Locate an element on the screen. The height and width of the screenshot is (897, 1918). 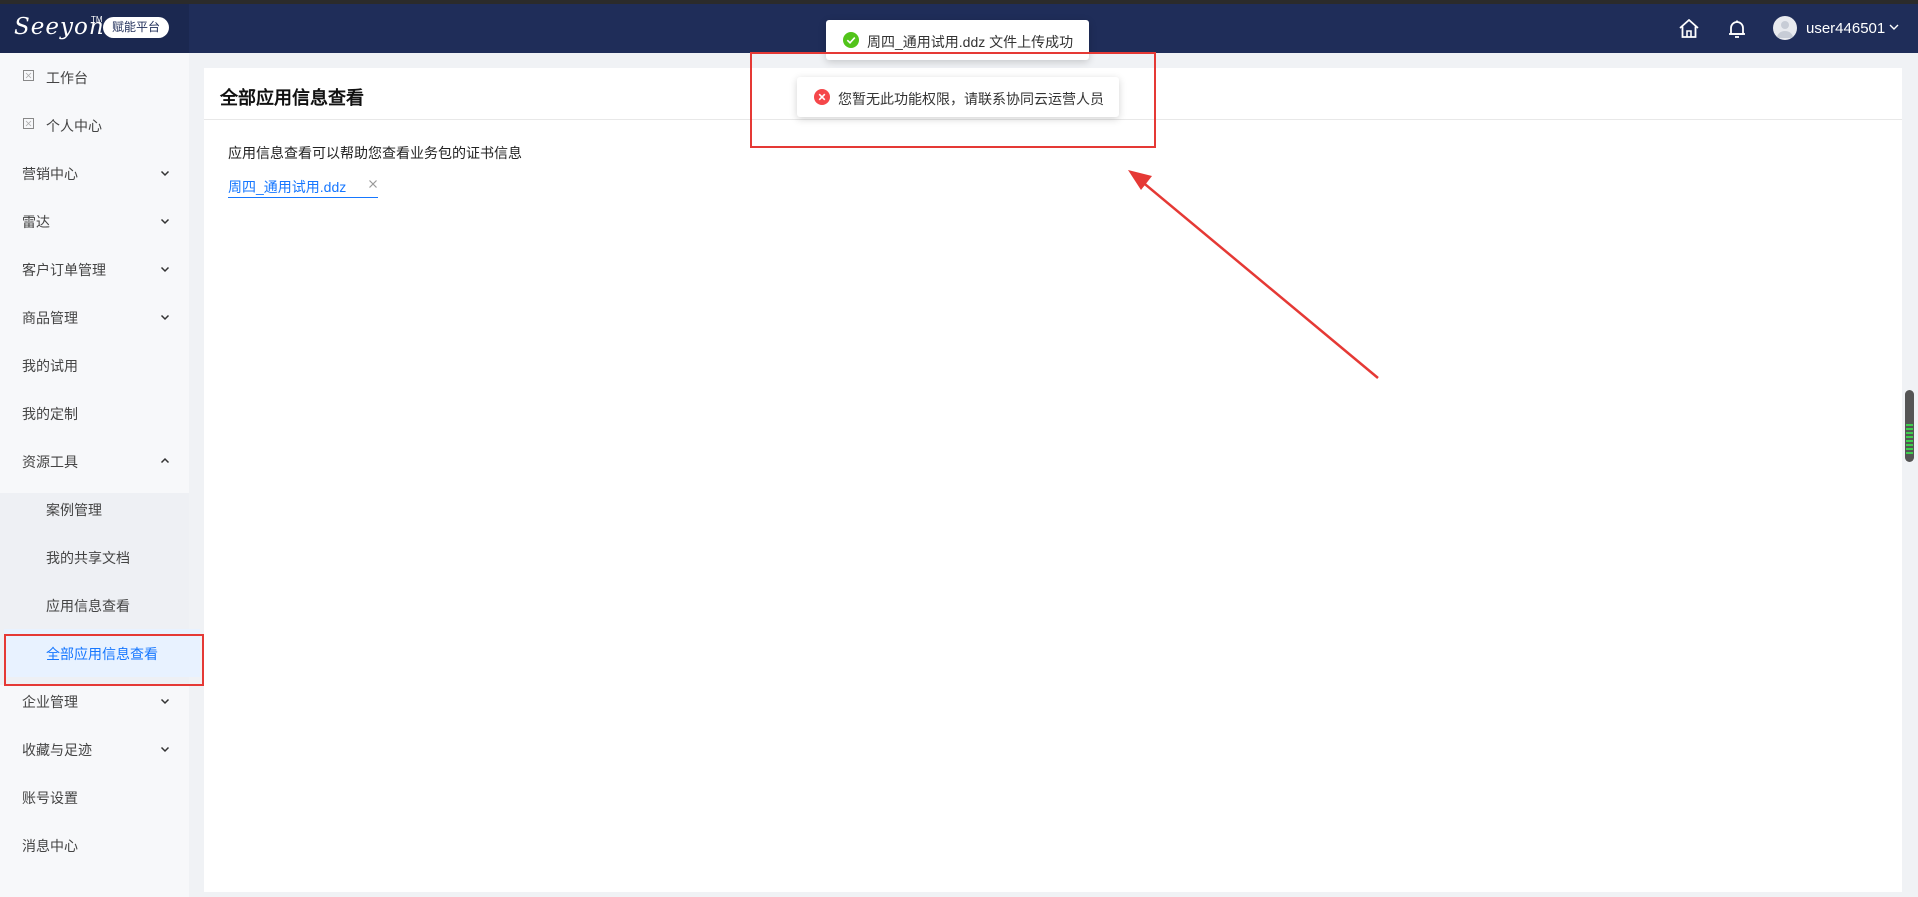
sidebar-item-shared-documents: 我的共享文档 is located at coordinates (94, 557).